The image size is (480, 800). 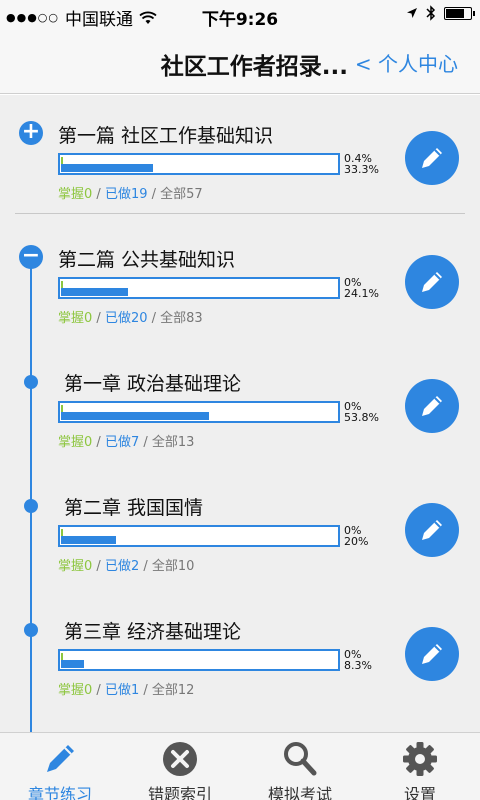 I want to click on list-item: 第三章 经济基础理论 0% 8.3% 掌握0 / 已做1 / 全部12, so click(x=240, y=665).